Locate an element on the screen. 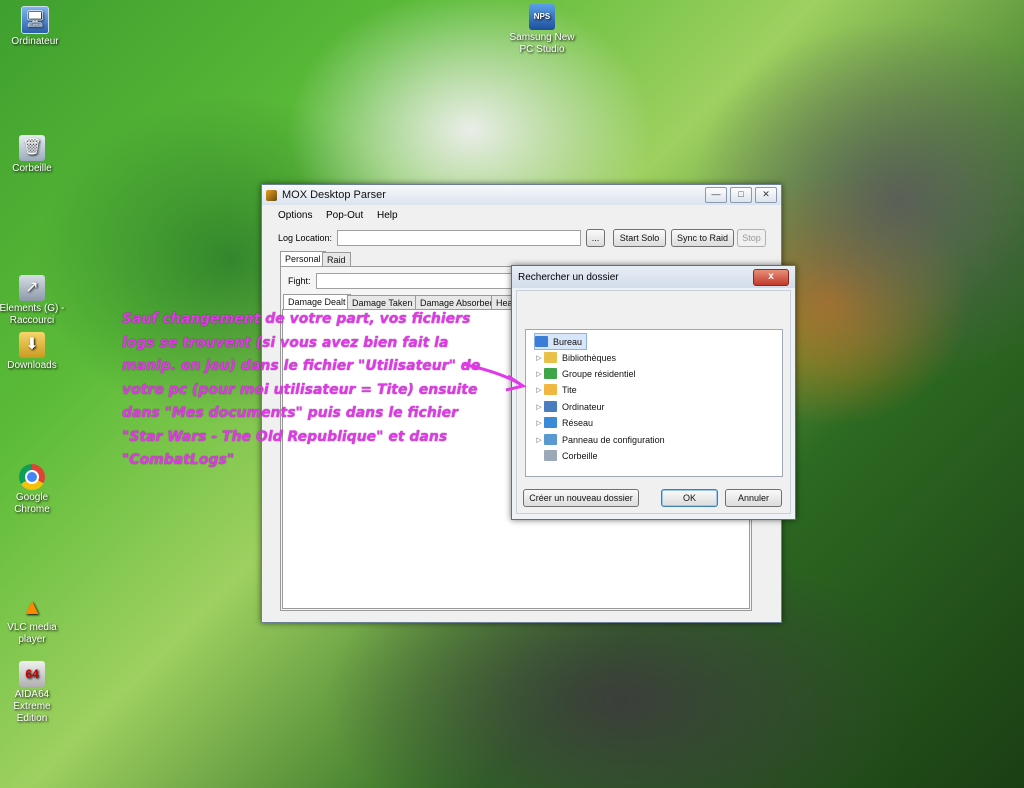  drive-shortcut-icon: ↗ is located at coordinates (32, 288).